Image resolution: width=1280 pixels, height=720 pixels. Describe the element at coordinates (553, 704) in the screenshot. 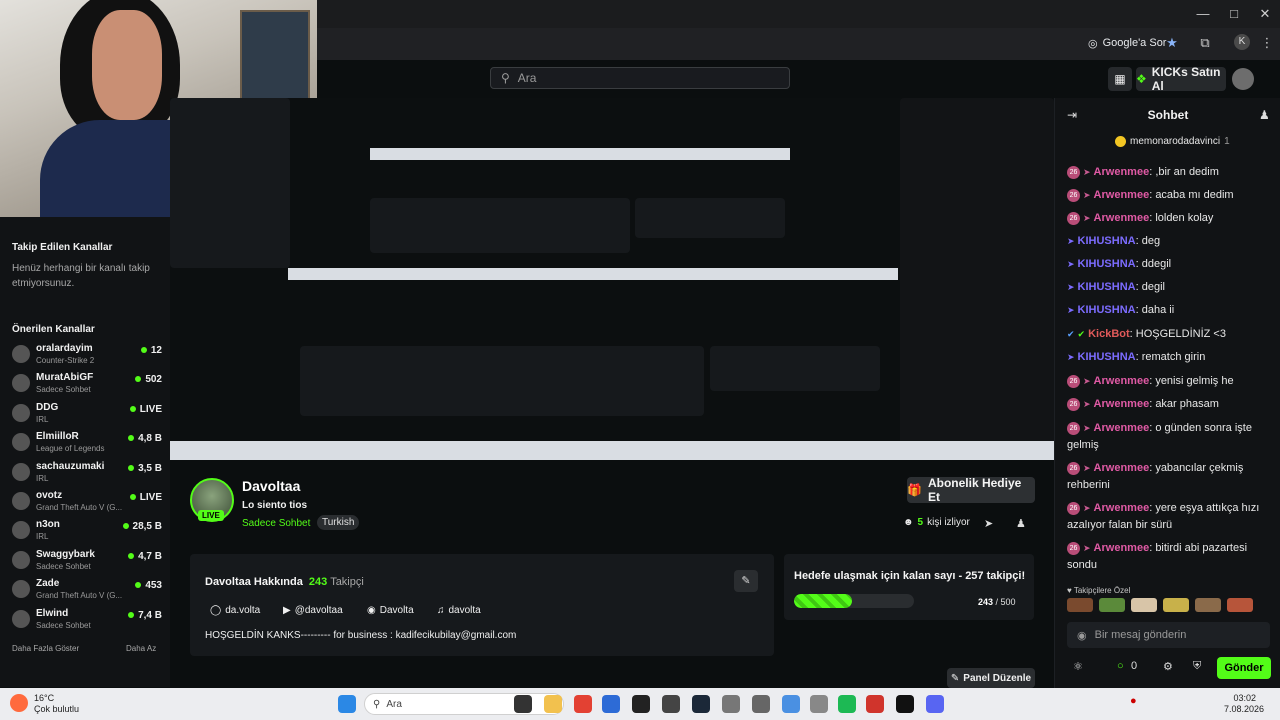

I see `file-explorer-icon` at that location.